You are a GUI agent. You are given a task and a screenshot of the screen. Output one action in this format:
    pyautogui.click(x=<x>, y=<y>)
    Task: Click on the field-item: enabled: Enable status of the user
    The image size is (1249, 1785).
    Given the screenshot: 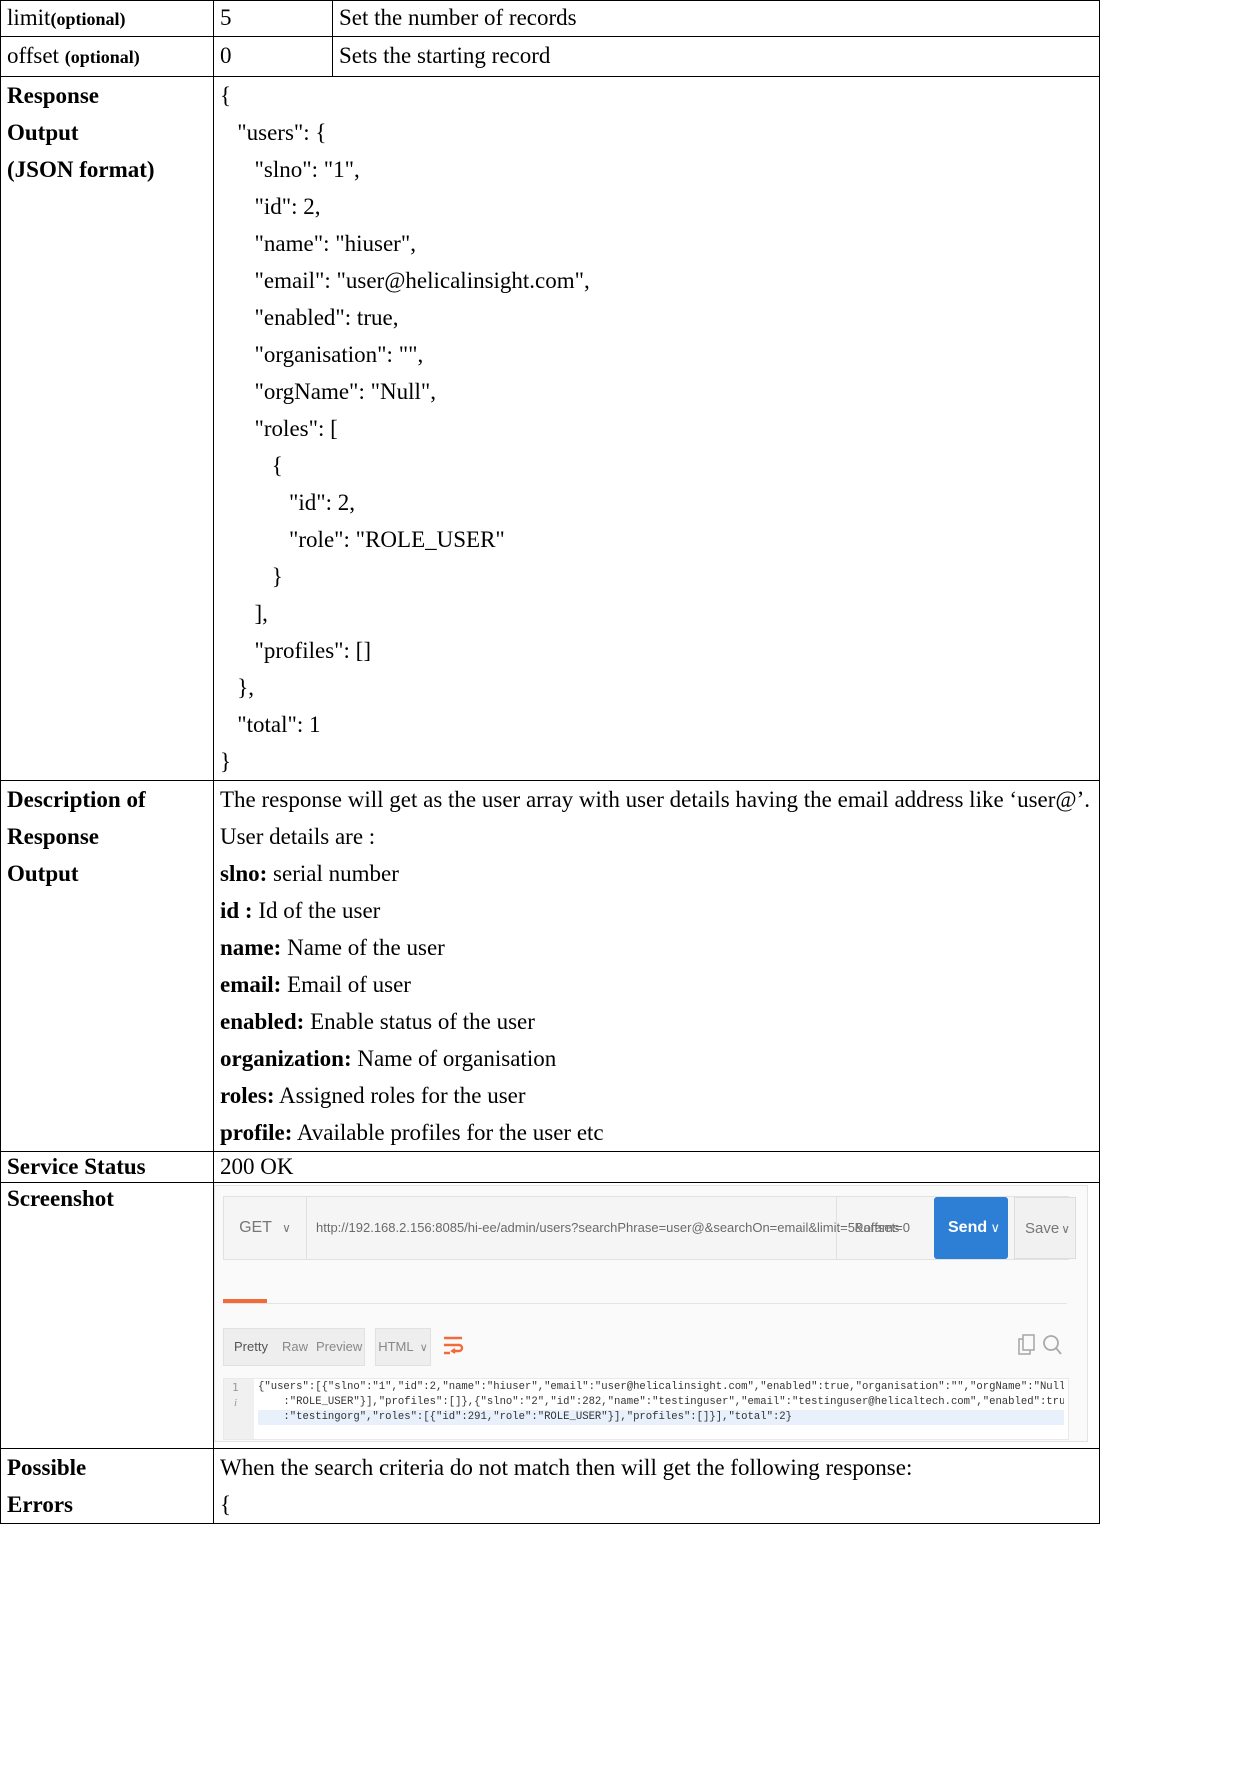 What is the action you would take?
    pyautogui.click(x=655, y=1021)
    